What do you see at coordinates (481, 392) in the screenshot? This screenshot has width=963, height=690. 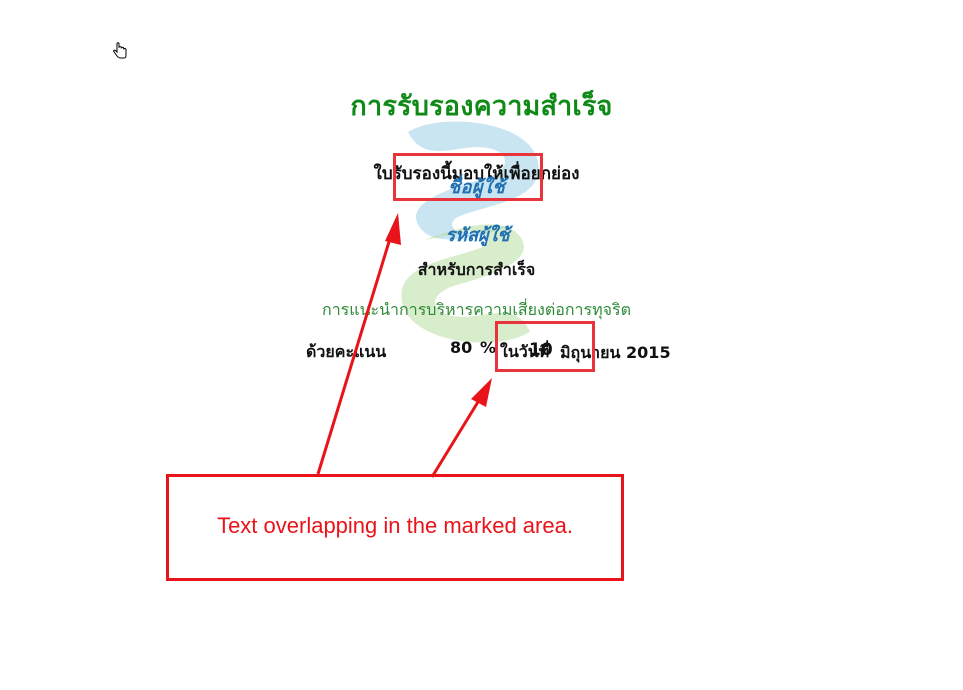 I see `arrow-head-date-icon` at bounding box center [481, 392].